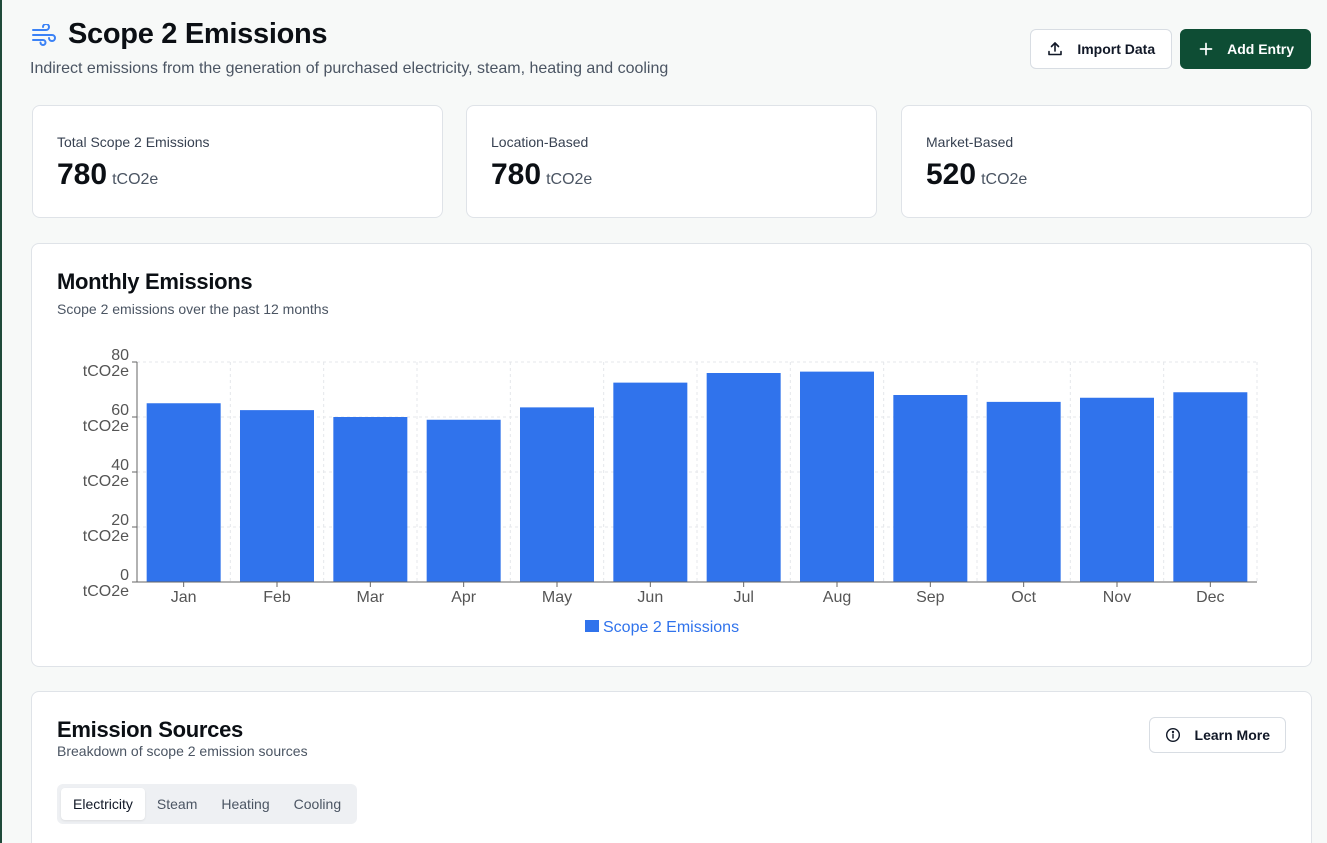  I want to click on import-data-button: Import Data, so click(1101, 49).